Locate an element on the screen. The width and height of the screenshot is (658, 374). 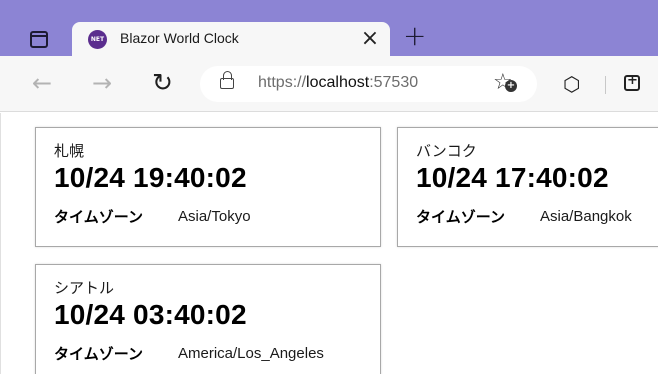
timezone-value: America/Los_Angeles is located at coordinates (251, 353).